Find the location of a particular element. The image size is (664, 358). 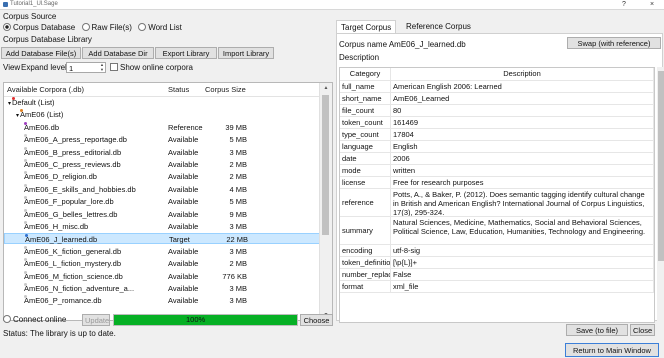

tree-row-name: AmE06_J_learned.db is located at coordinates (61, 239).